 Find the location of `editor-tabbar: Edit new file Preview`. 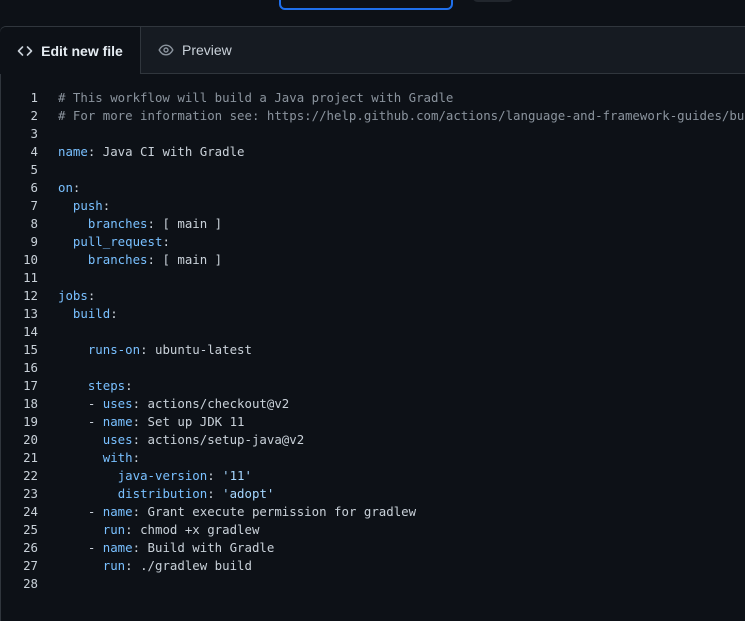

editor-tabbar: Edit new file Preview is located at coordinates (372, 50).